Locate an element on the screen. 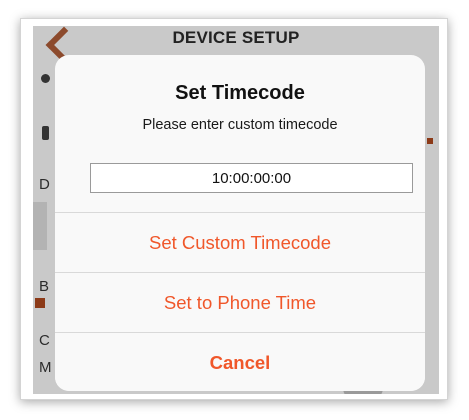 This screenshot has width=469, height=420. cancel-button: Cancel is located at coordinates (240, 361).